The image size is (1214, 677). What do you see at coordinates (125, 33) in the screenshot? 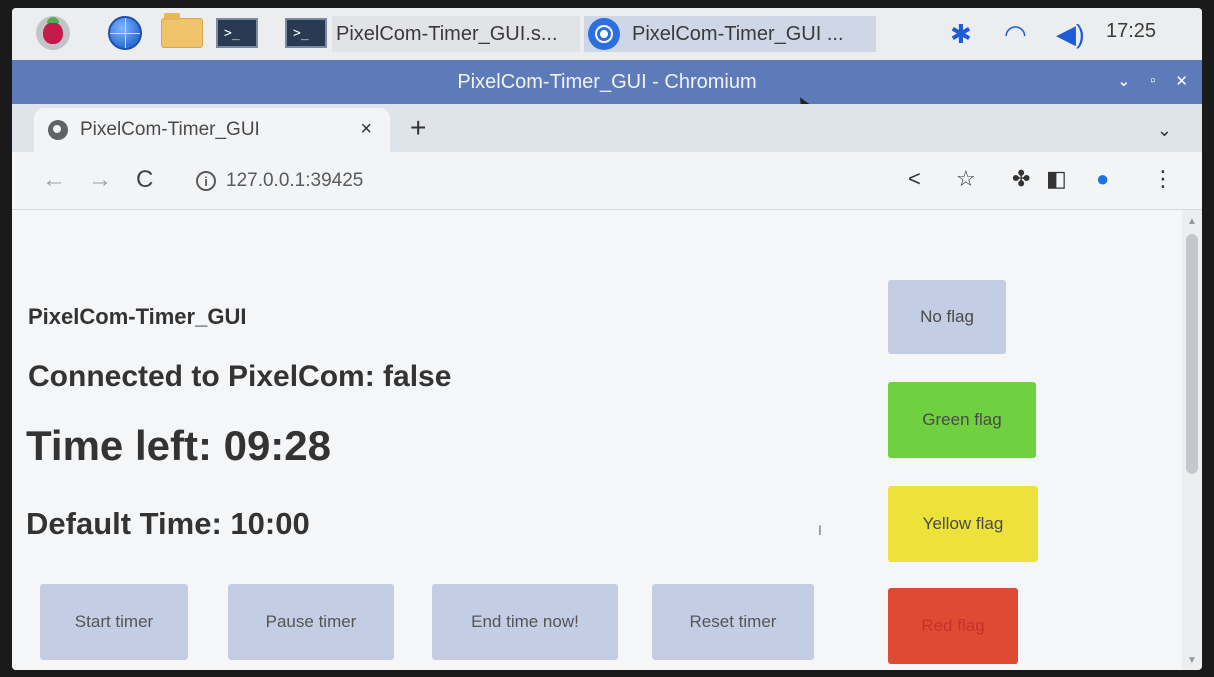
I see `web-browser-icon` at bounding box center [125, 33].